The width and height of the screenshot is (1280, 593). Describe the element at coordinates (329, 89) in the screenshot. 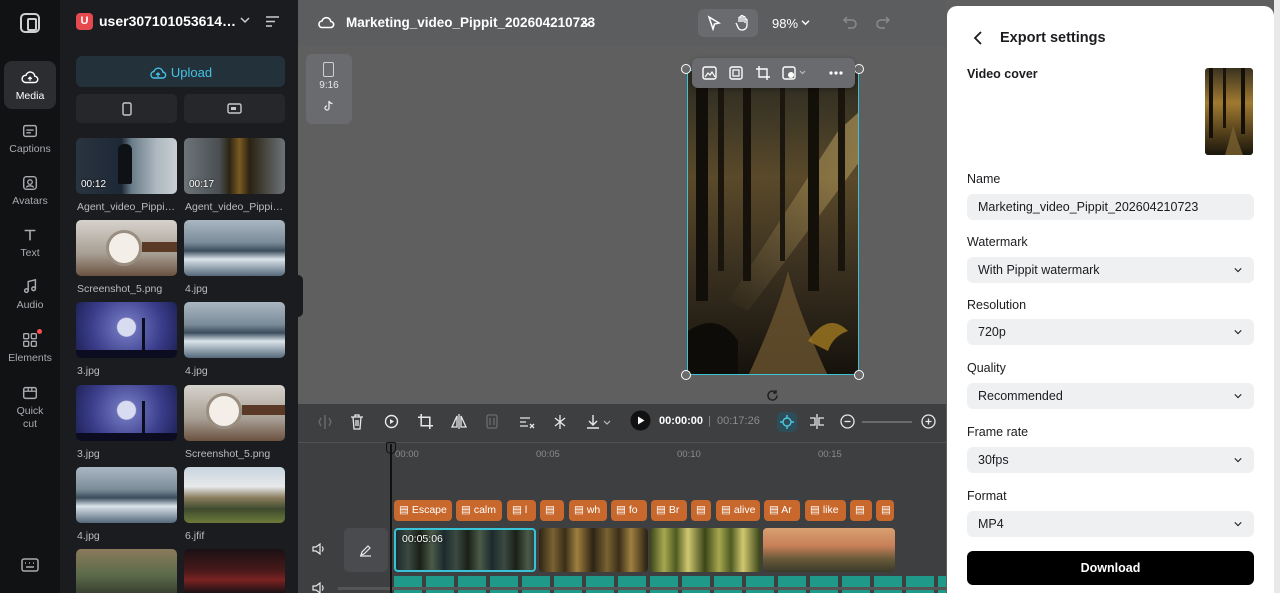

I see `aspect-ratio-button: 9:16` at that location.